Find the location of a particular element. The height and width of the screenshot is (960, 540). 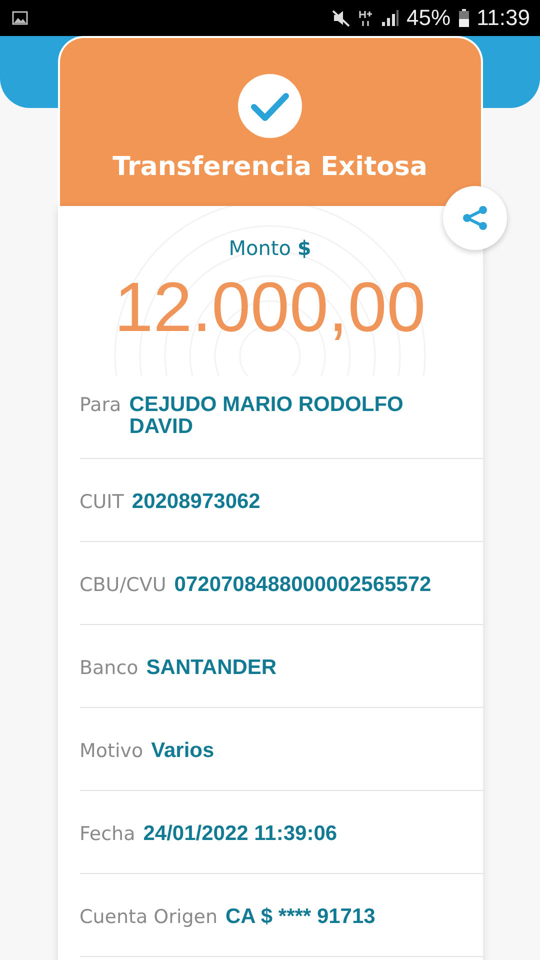

detail-value: CEJUDO MARIO RODOLFO DAVID is located at coordinates (266, 416).